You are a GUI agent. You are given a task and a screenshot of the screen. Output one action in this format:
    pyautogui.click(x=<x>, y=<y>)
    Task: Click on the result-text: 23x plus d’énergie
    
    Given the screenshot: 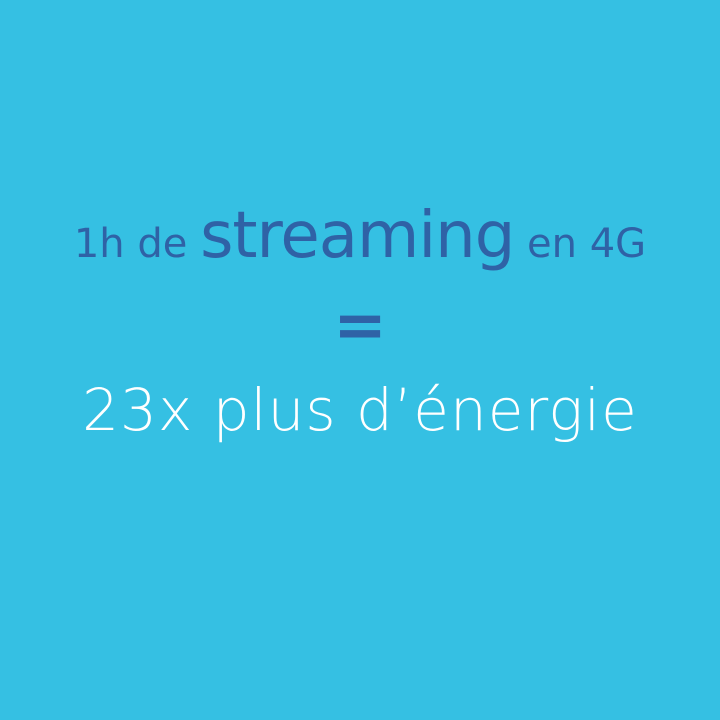 What is the action you would take?
    pyautogui.click(x=360, y=410)
    